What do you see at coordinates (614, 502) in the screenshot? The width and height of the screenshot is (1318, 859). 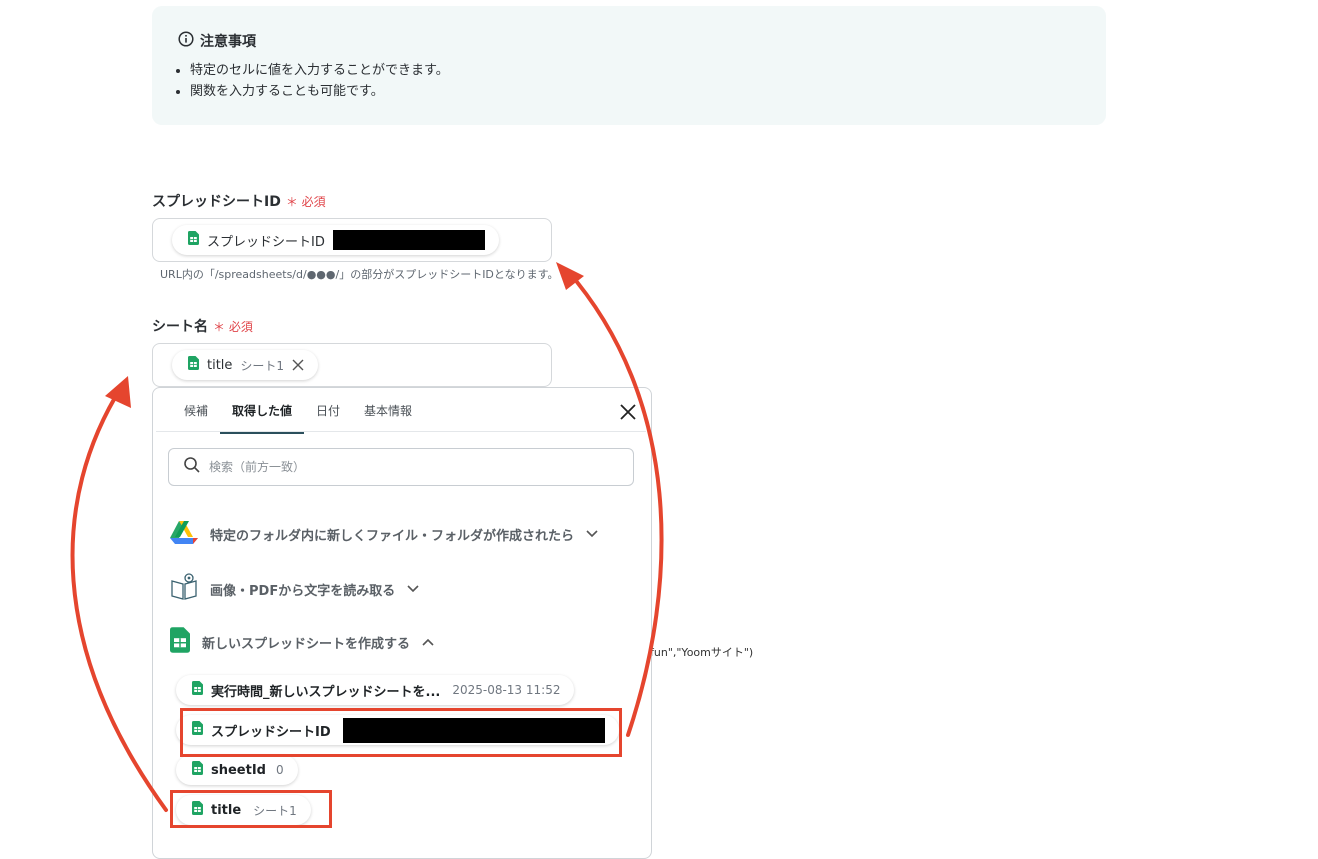 I see `arrow-to-spreadsheet-id` at bounding box center [614, 502].